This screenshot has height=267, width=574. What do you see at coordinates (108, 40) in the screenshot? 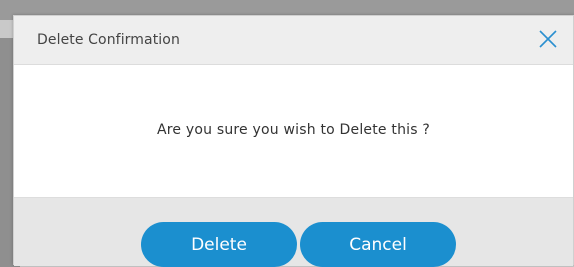
I see `dialog-title: Delete Confirmation` at bounding box center [108, 40].